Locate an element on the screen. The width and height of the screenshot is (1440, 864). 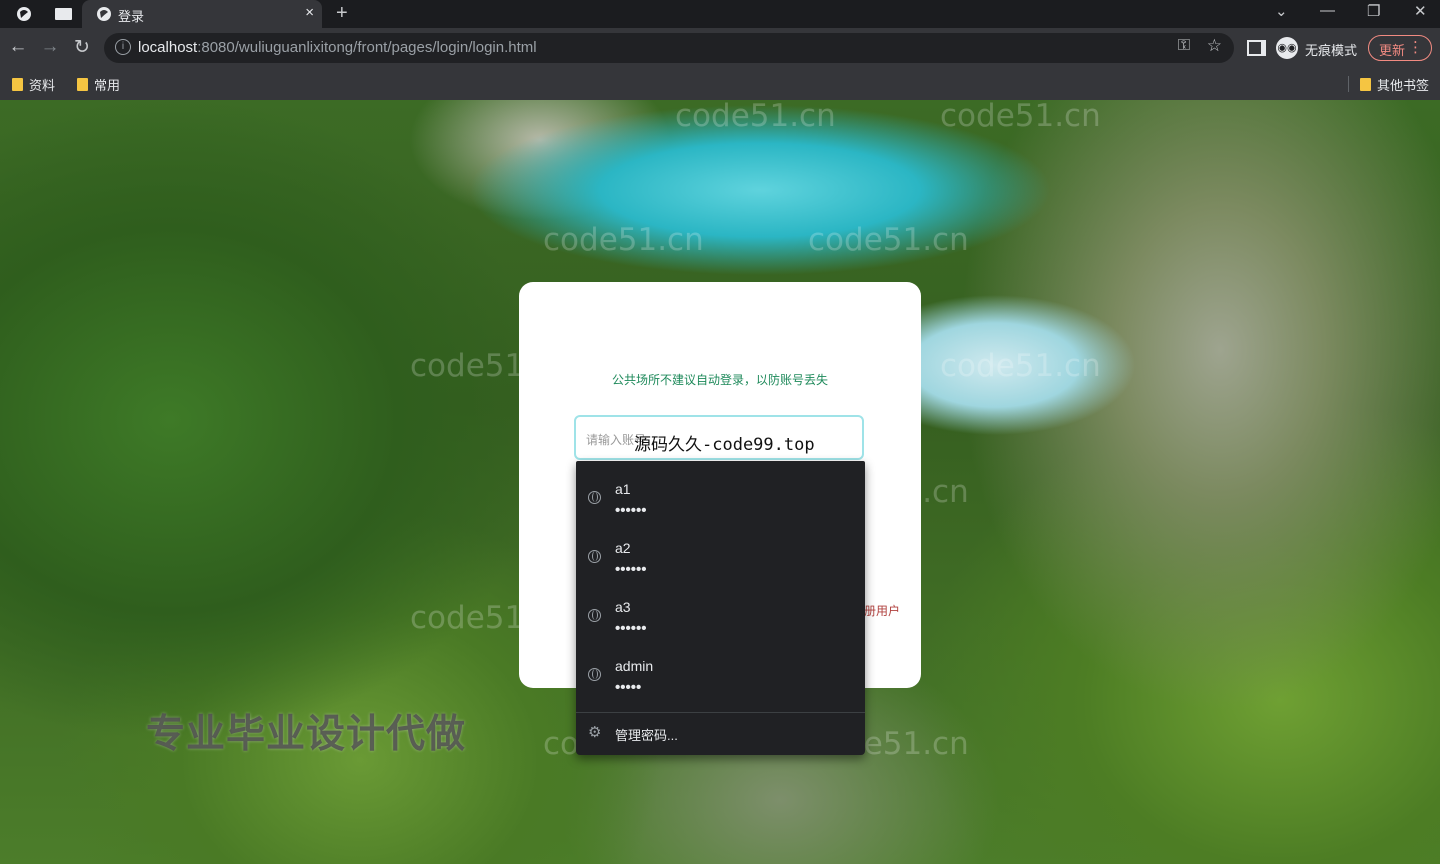
tab-search-dropdown-icon: ⌄ is located at coordinates (1281, 11).